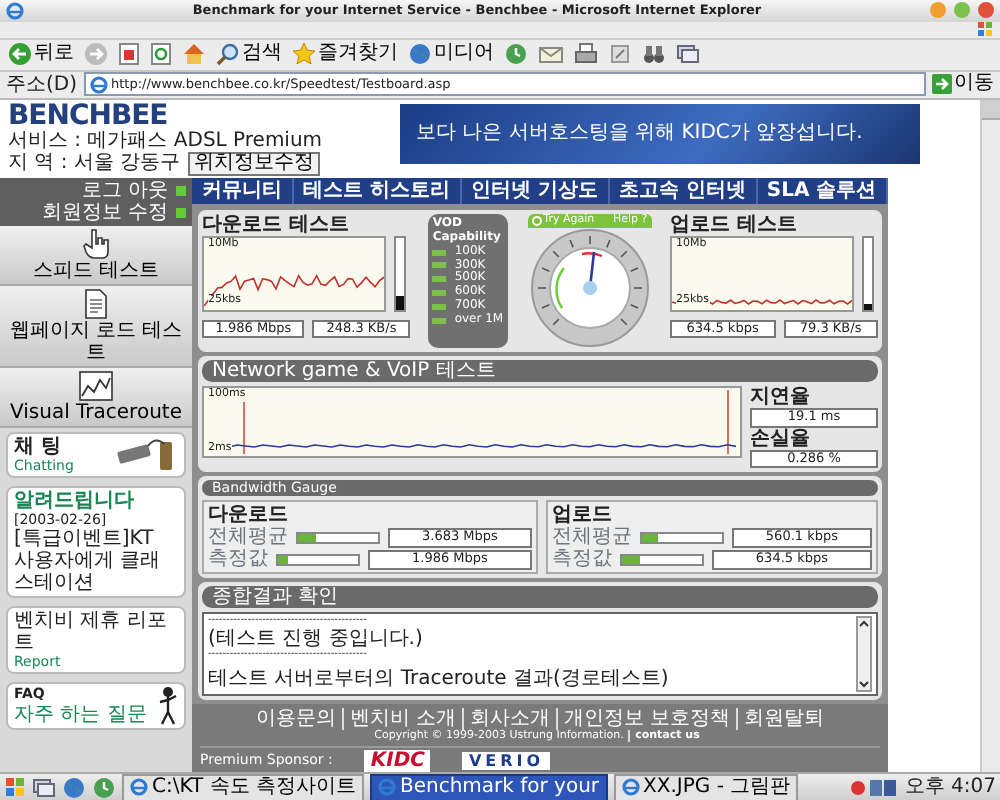  Describe the element at coordinates (688, 54) in the screenshot. I see `windows-button` at that location.